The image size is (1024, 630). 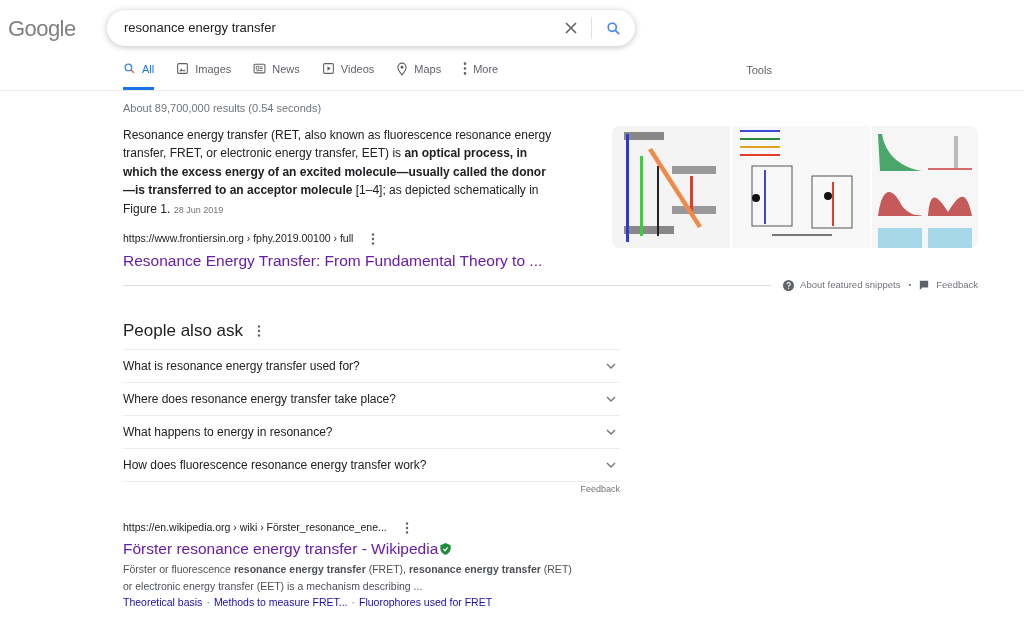 I want to click on sitelink: Fluorophores used for FRET, so click(x=426, y=603).